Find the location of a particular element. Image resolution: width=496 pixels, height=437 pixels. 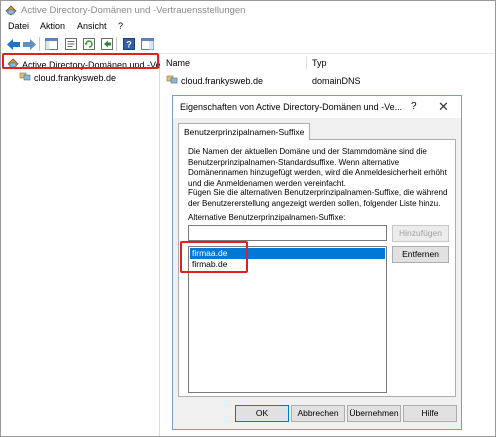

column-header-name: Name is located at coordinates (178, 63).